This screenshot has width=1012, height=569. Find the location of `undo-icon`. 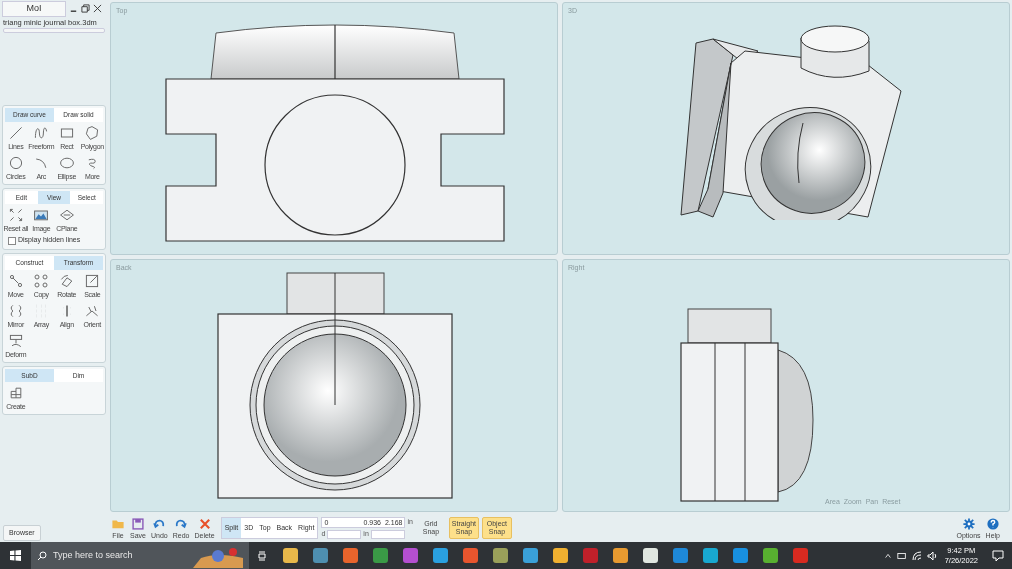

undo-icon is located at coordinates (159, 524).